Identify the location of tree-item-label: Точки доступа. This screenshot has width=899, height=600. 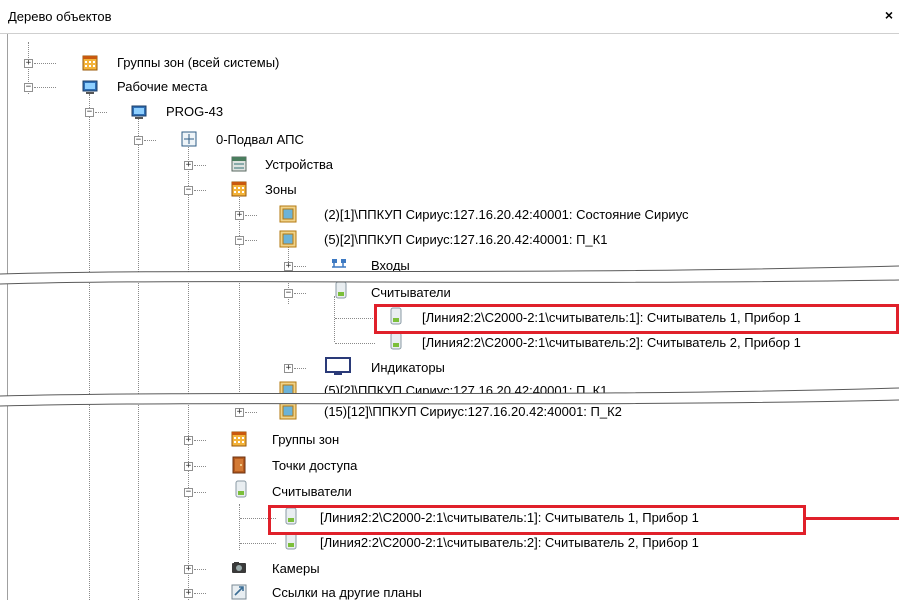
(314, 465).